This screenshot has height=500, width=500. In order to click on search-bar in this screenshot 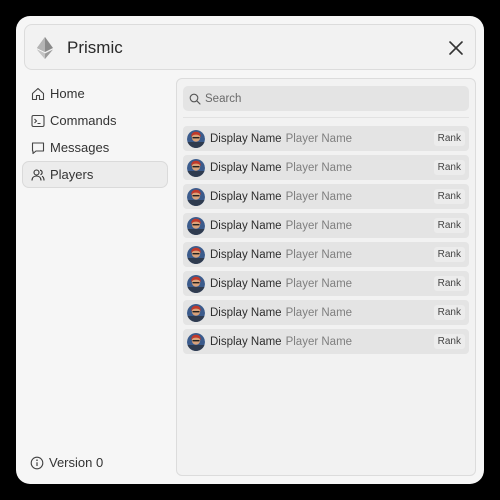, I will do `click(326, 98)`.